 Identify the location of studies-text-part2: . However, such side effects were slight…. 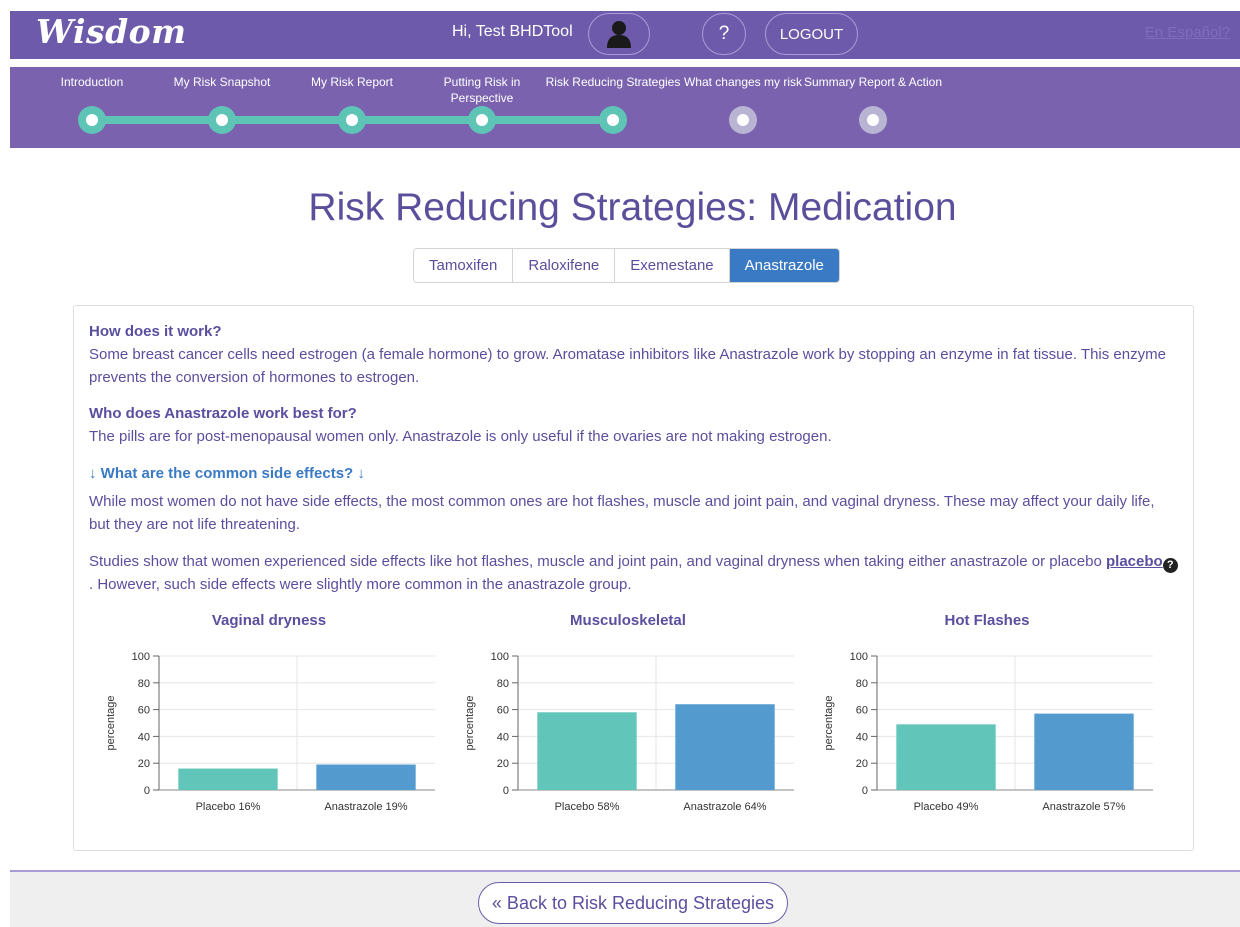
(360, 584).